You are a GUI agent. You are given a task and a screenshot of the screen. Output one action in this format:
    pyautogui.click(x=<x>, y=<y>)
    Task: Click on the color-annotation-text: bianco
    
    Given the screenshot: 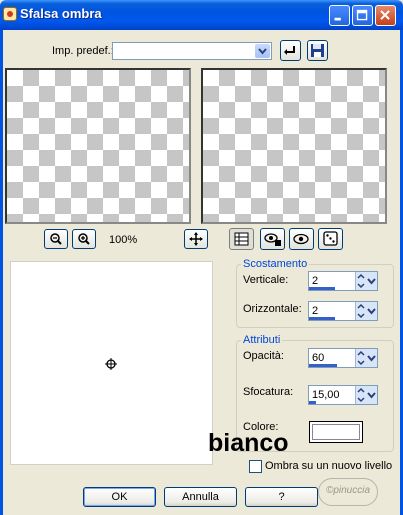 What is the action you would take?
    pyautogui.click(x=248, y=443)
    